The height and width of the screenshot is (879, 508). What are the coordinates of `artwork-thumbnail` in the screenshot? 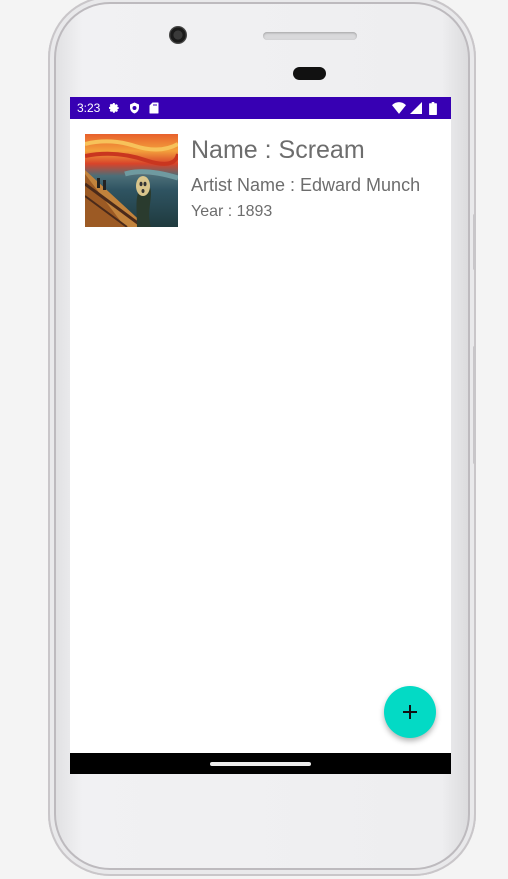 It's located at (131, 180).